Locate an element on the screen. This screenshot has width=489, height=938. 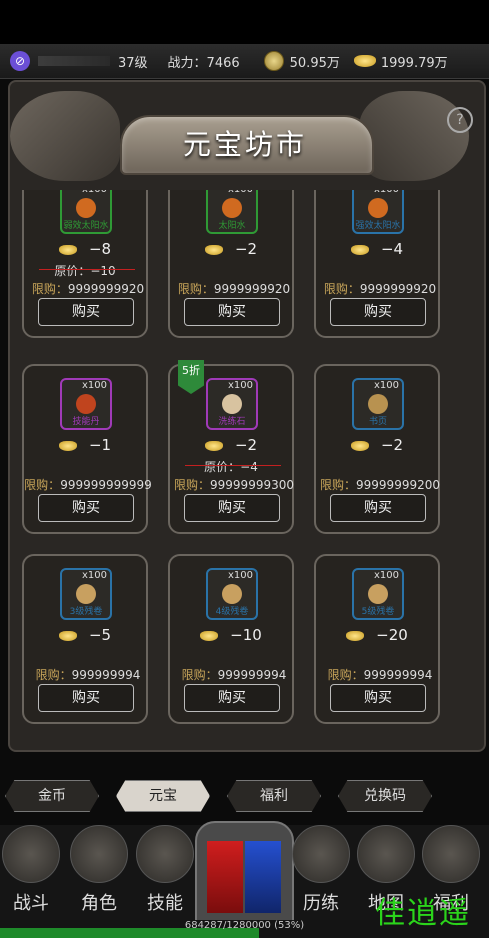
shop-tabs: 金币 元宝 福利 兑换码 is located at coordinates (244, 797).